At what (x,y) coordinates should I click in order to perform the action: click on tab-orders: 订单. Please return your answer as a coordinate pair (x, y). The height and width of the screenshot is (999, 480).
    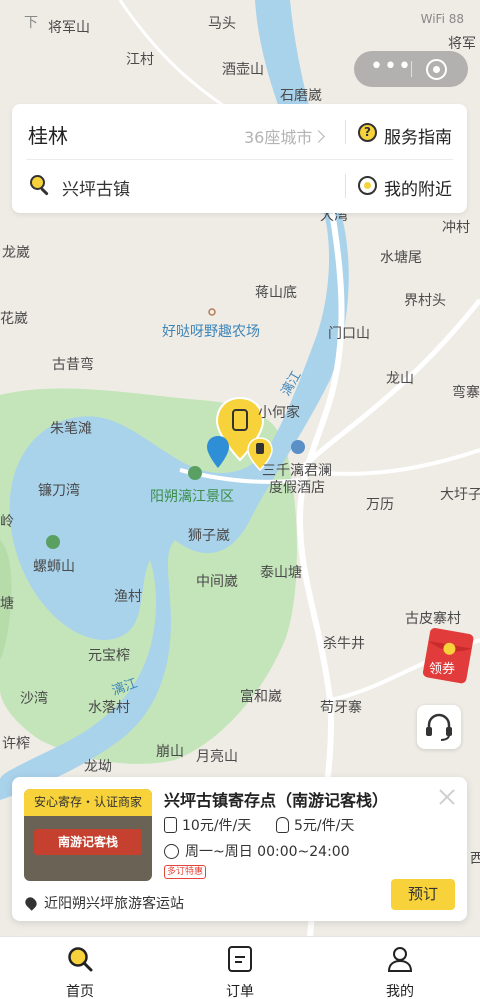
    Looking at the image, I should click on (240, 971).